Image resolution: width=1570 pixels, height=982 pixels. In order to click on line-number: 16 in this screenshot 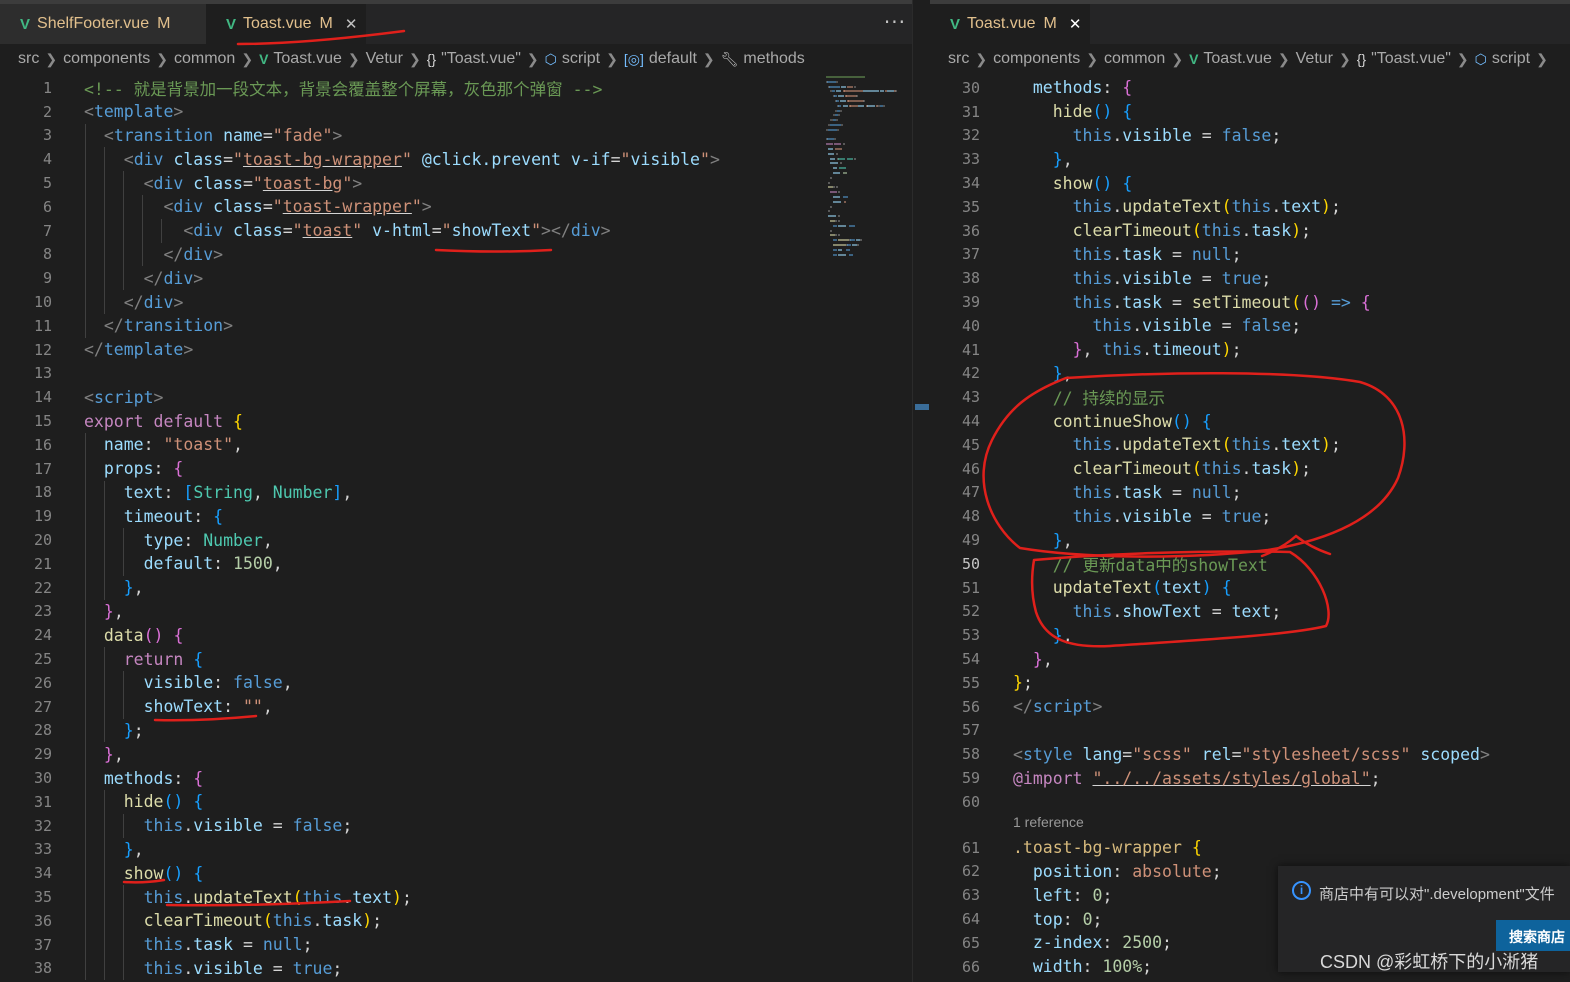, I will do `click(42, 444)`.